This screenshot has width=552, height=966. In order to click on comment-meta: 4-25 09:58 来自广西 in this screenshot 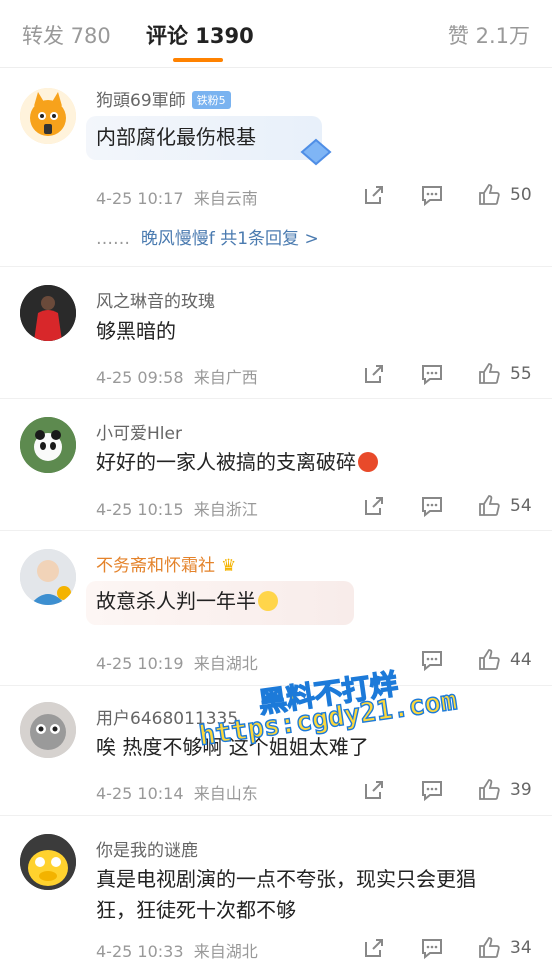, I will do `click(177, 376)`.